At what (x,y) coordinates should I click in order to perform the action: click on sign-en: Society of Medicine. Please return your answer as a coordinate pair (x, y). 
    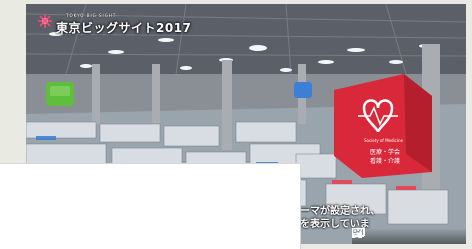
    Looking at the image, I should click on (384, 140).